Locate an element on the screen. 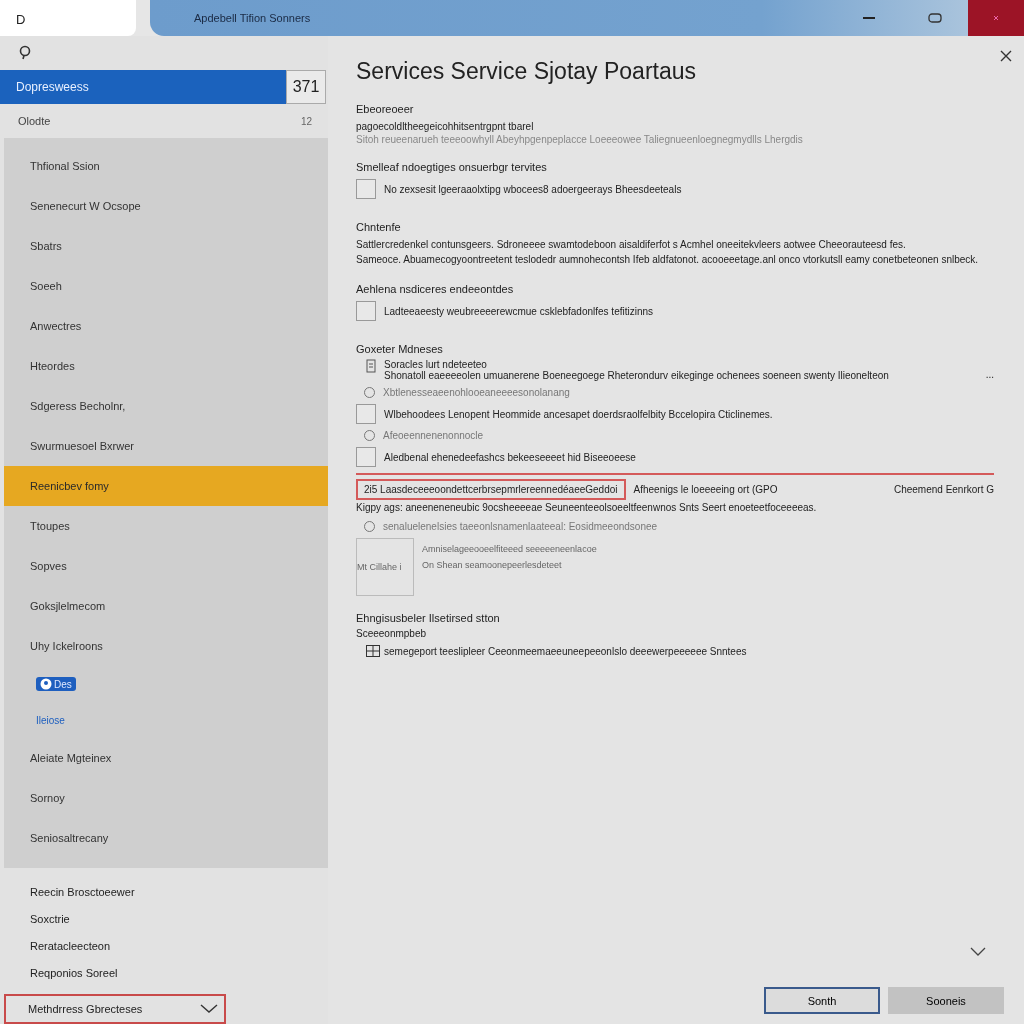 The width and height of the screenshot is (1024, 1024). document-icon is located at coordinates (371, 366).